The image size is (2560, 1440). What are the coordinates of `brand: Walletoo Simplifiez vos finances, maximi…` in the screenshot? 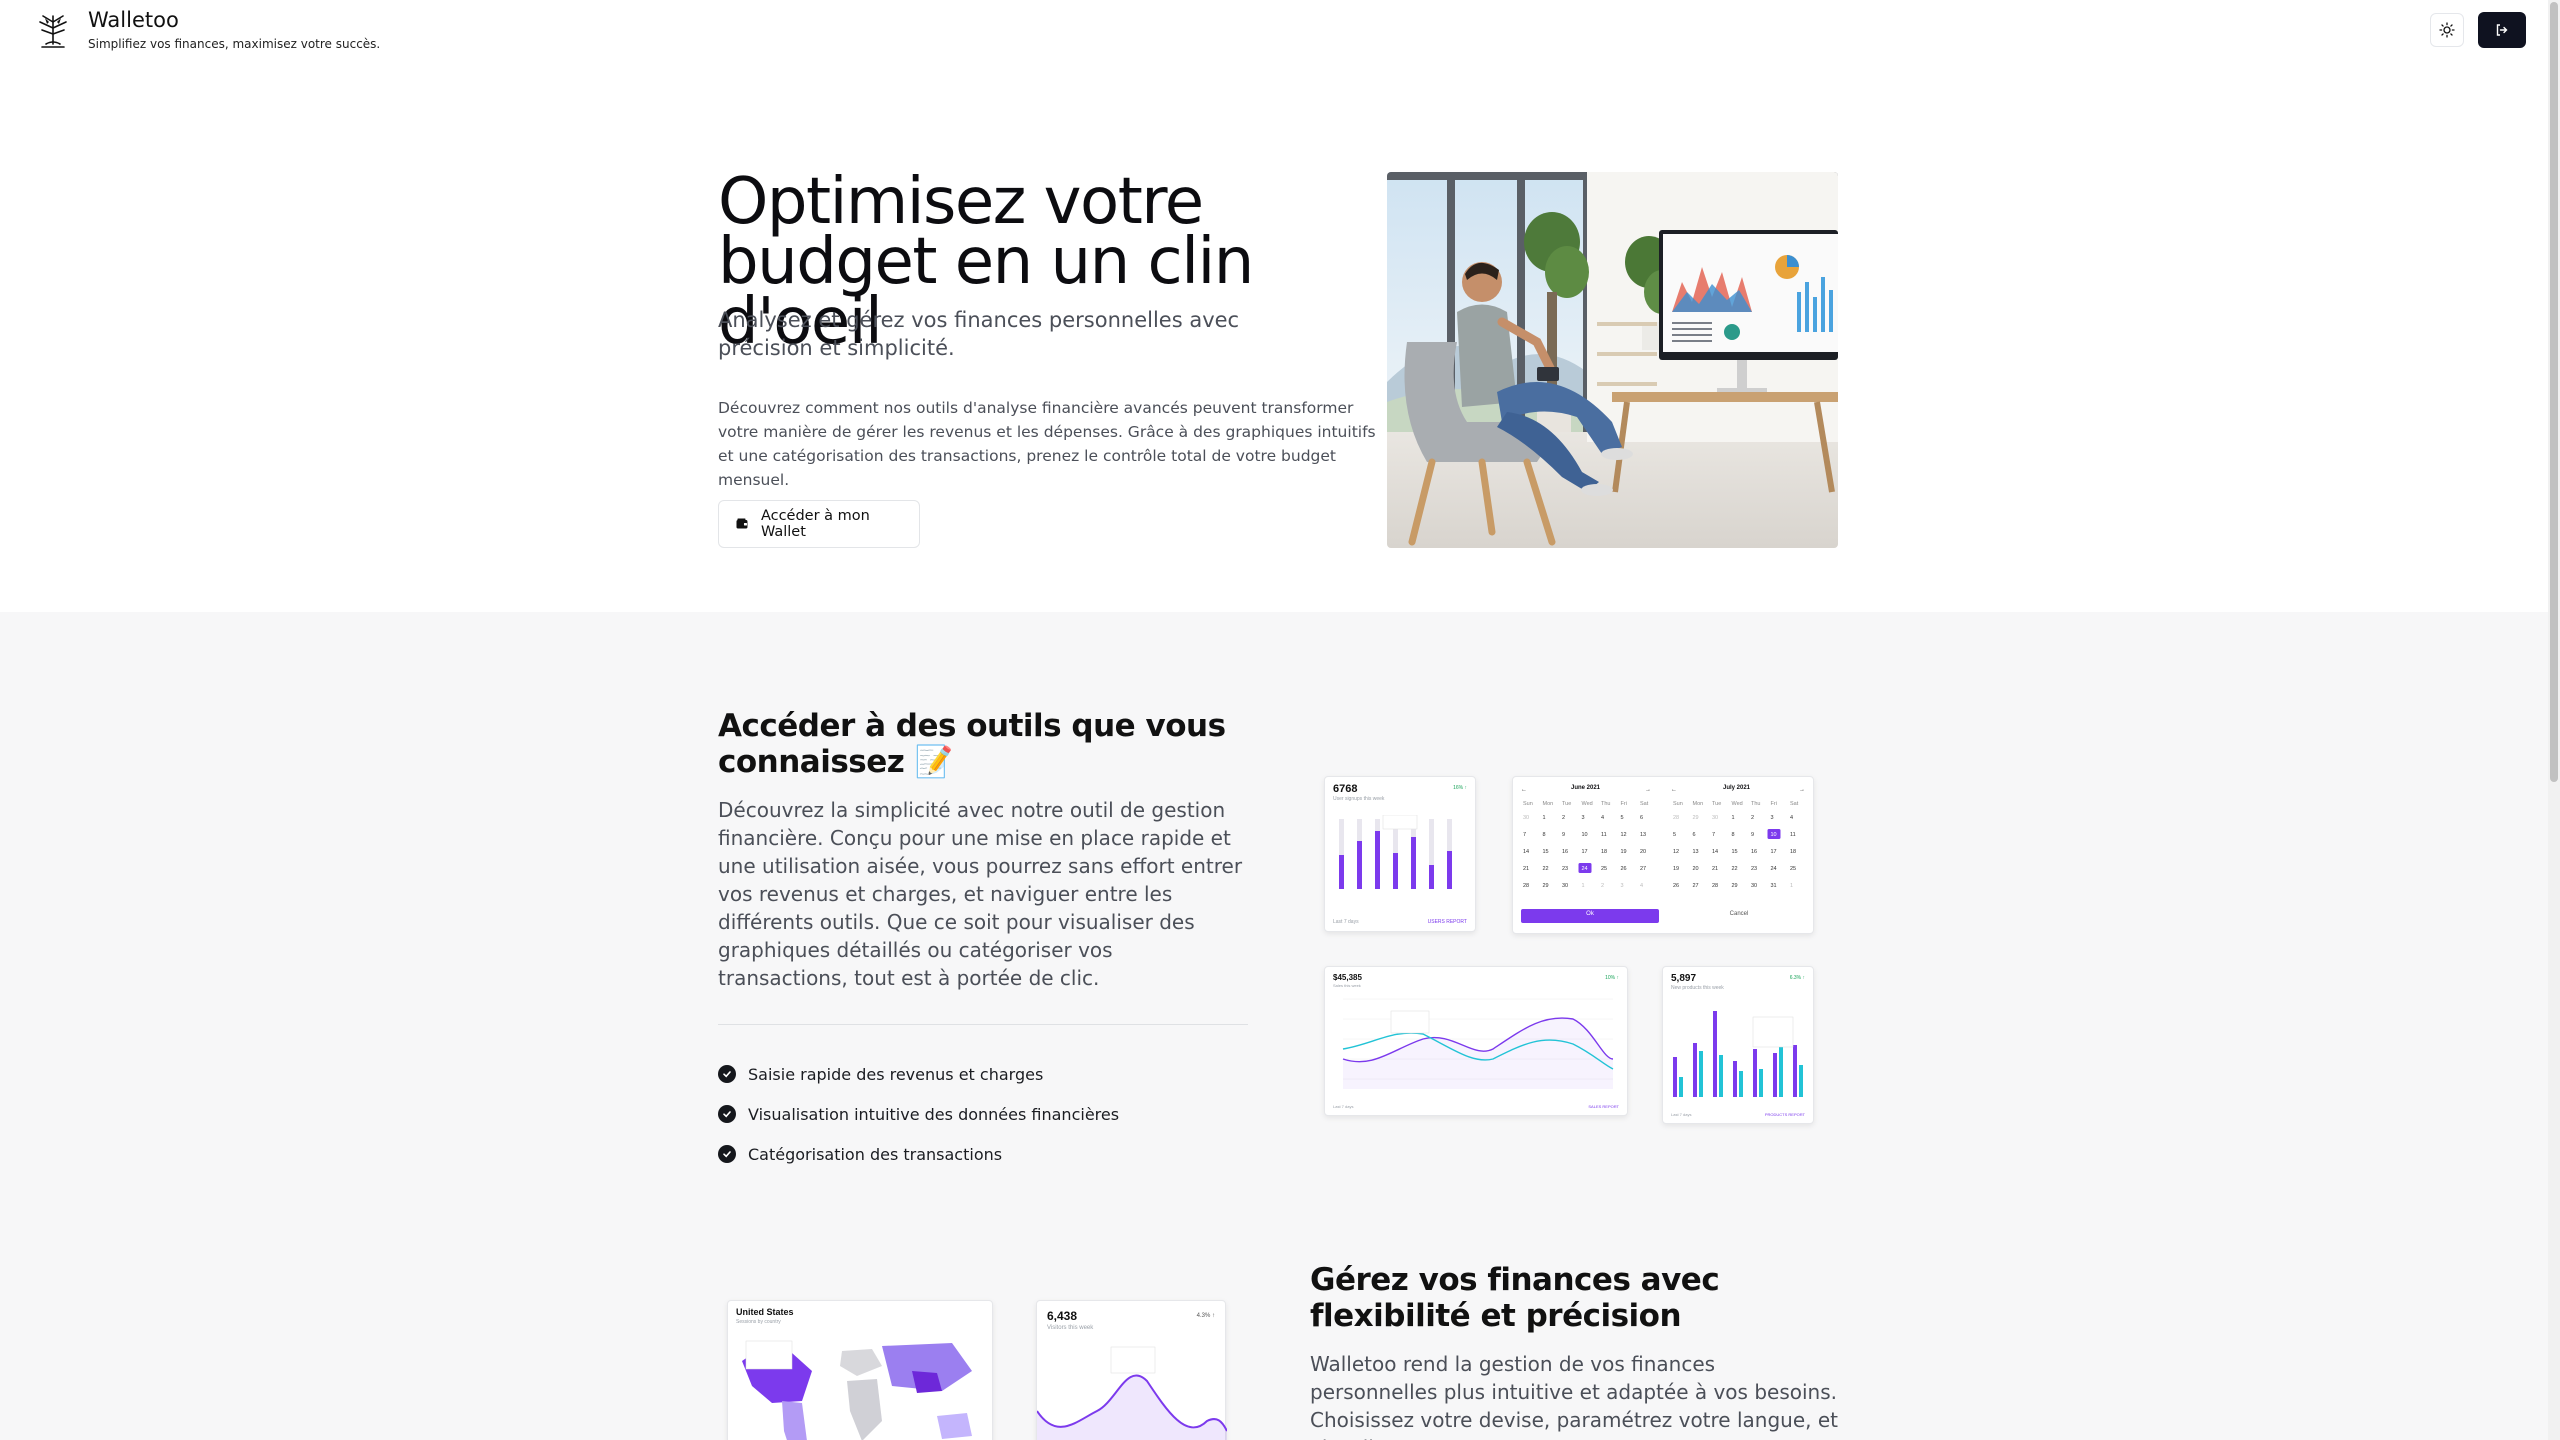 It's located at (207, 29).